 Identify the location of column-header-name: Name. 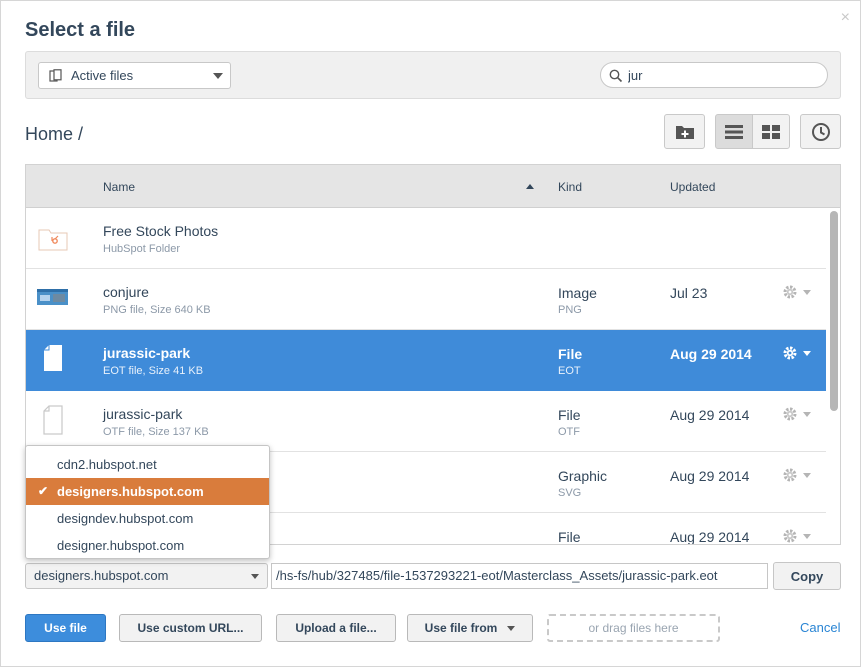
(119, 187).